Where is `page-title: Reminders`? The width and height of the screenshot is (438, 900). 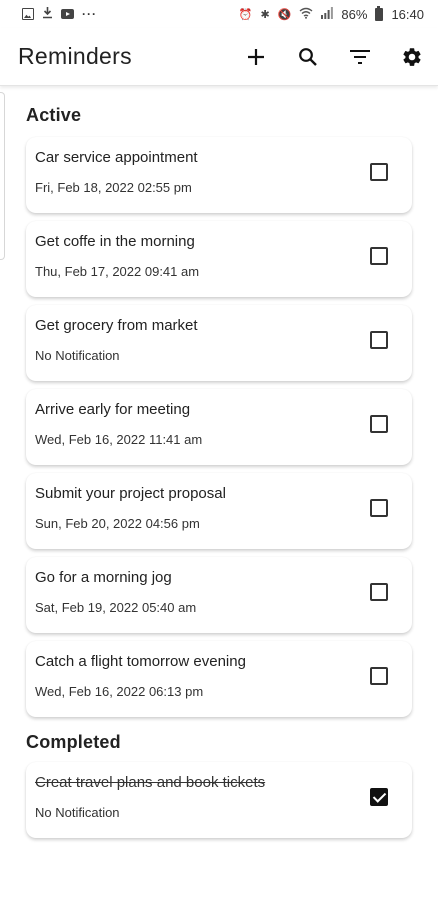 page-title: Reminders is located at coordinates (75, 56).